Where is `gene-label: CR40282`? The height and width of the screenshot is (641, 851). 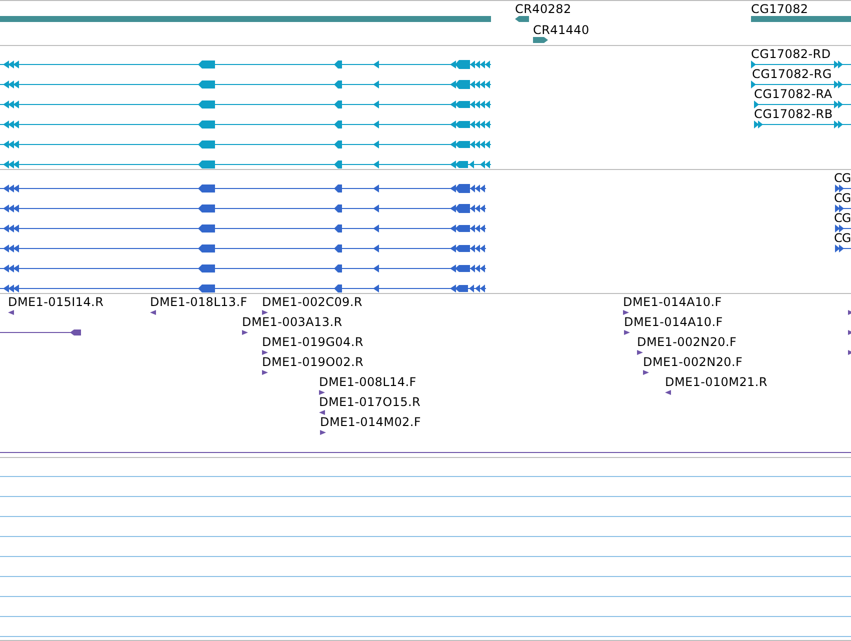
gene-label: CR40282 is located at coordinates (543, 9).